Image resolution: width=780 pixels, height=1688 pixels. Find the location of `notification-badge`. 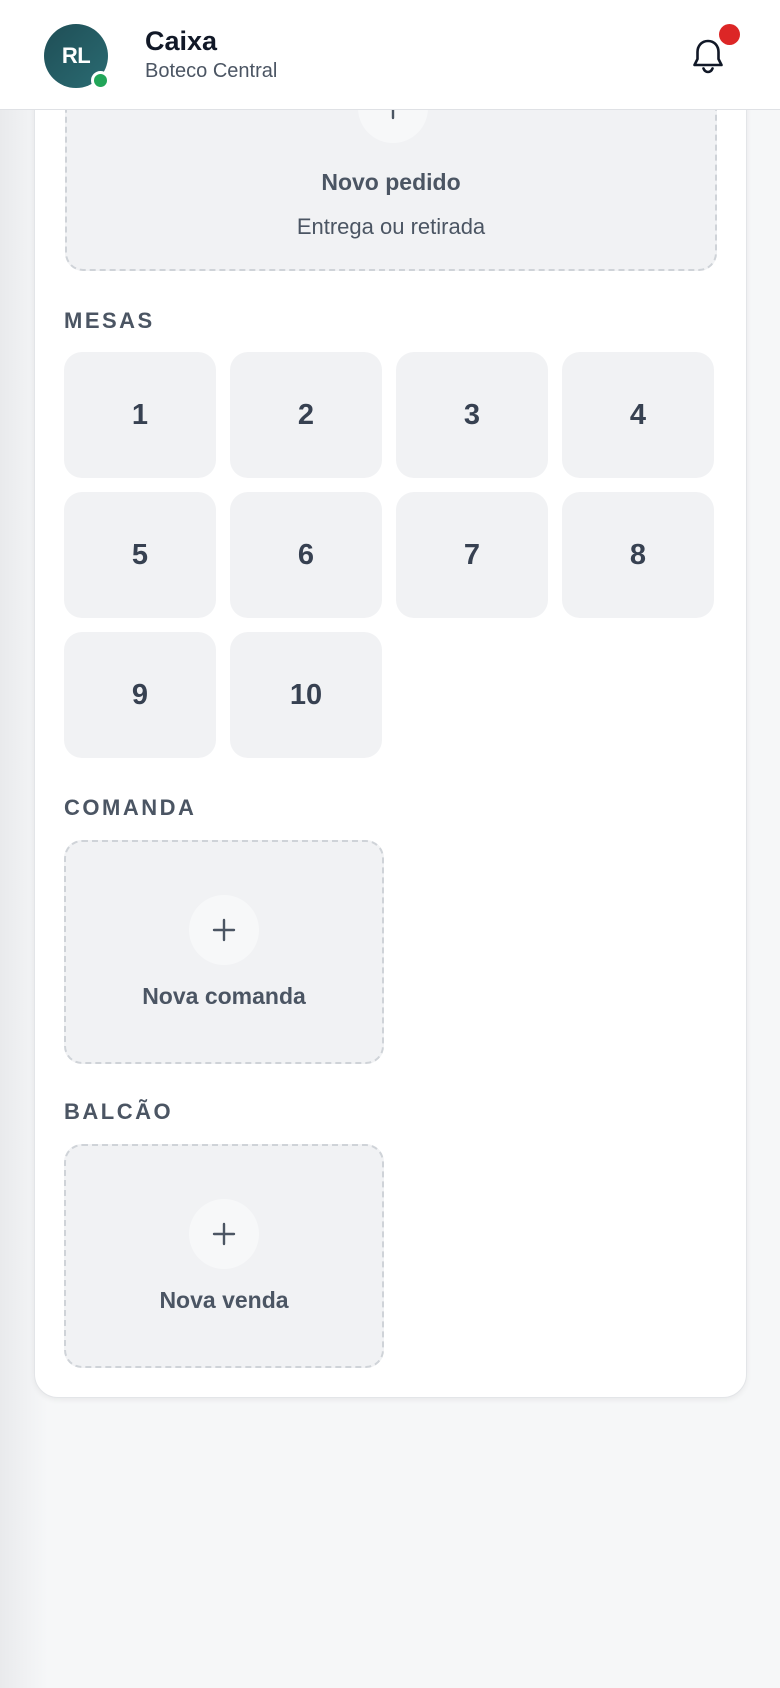

notification-badge is located at coordinates (729, 34).